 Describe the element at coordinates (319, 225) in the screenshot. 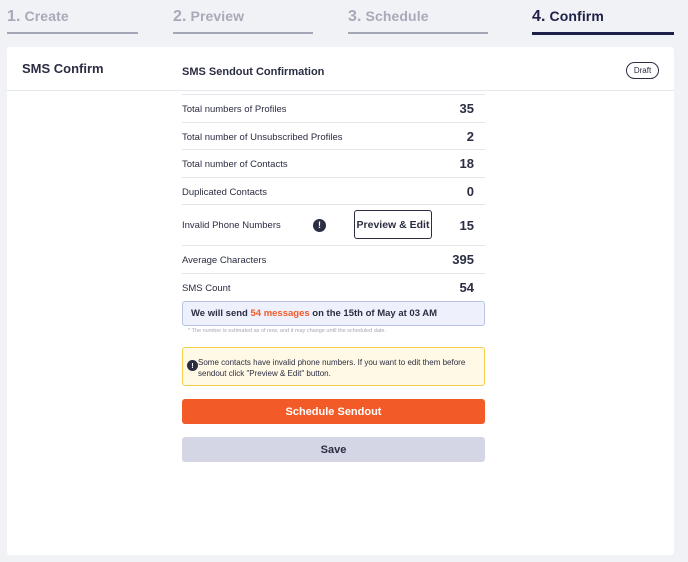

I see `info-icon: !` at that location.